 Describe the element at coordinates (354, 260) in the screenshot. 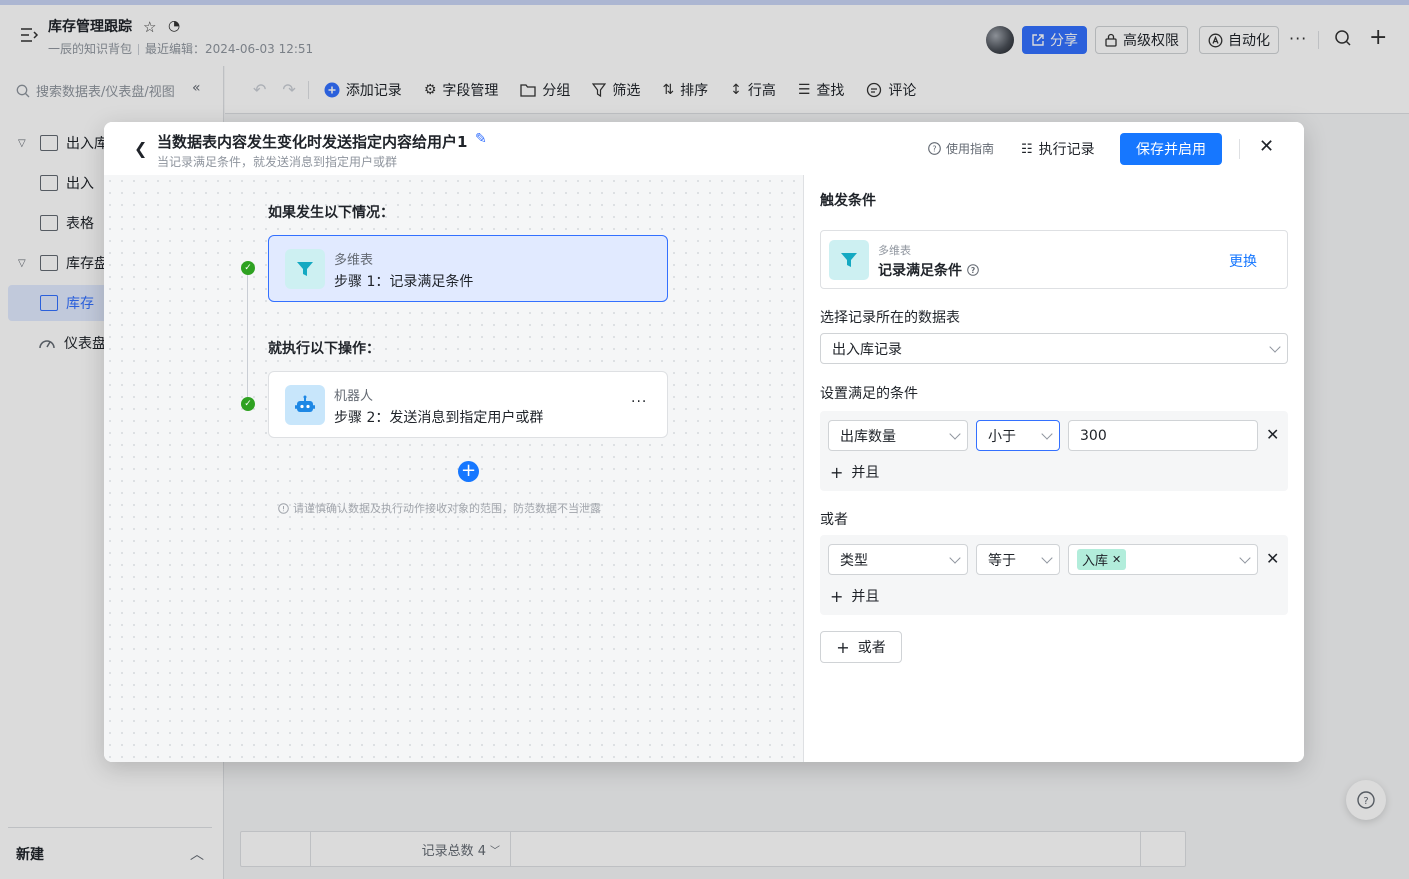

I see `step-type: 多维表` at that location.